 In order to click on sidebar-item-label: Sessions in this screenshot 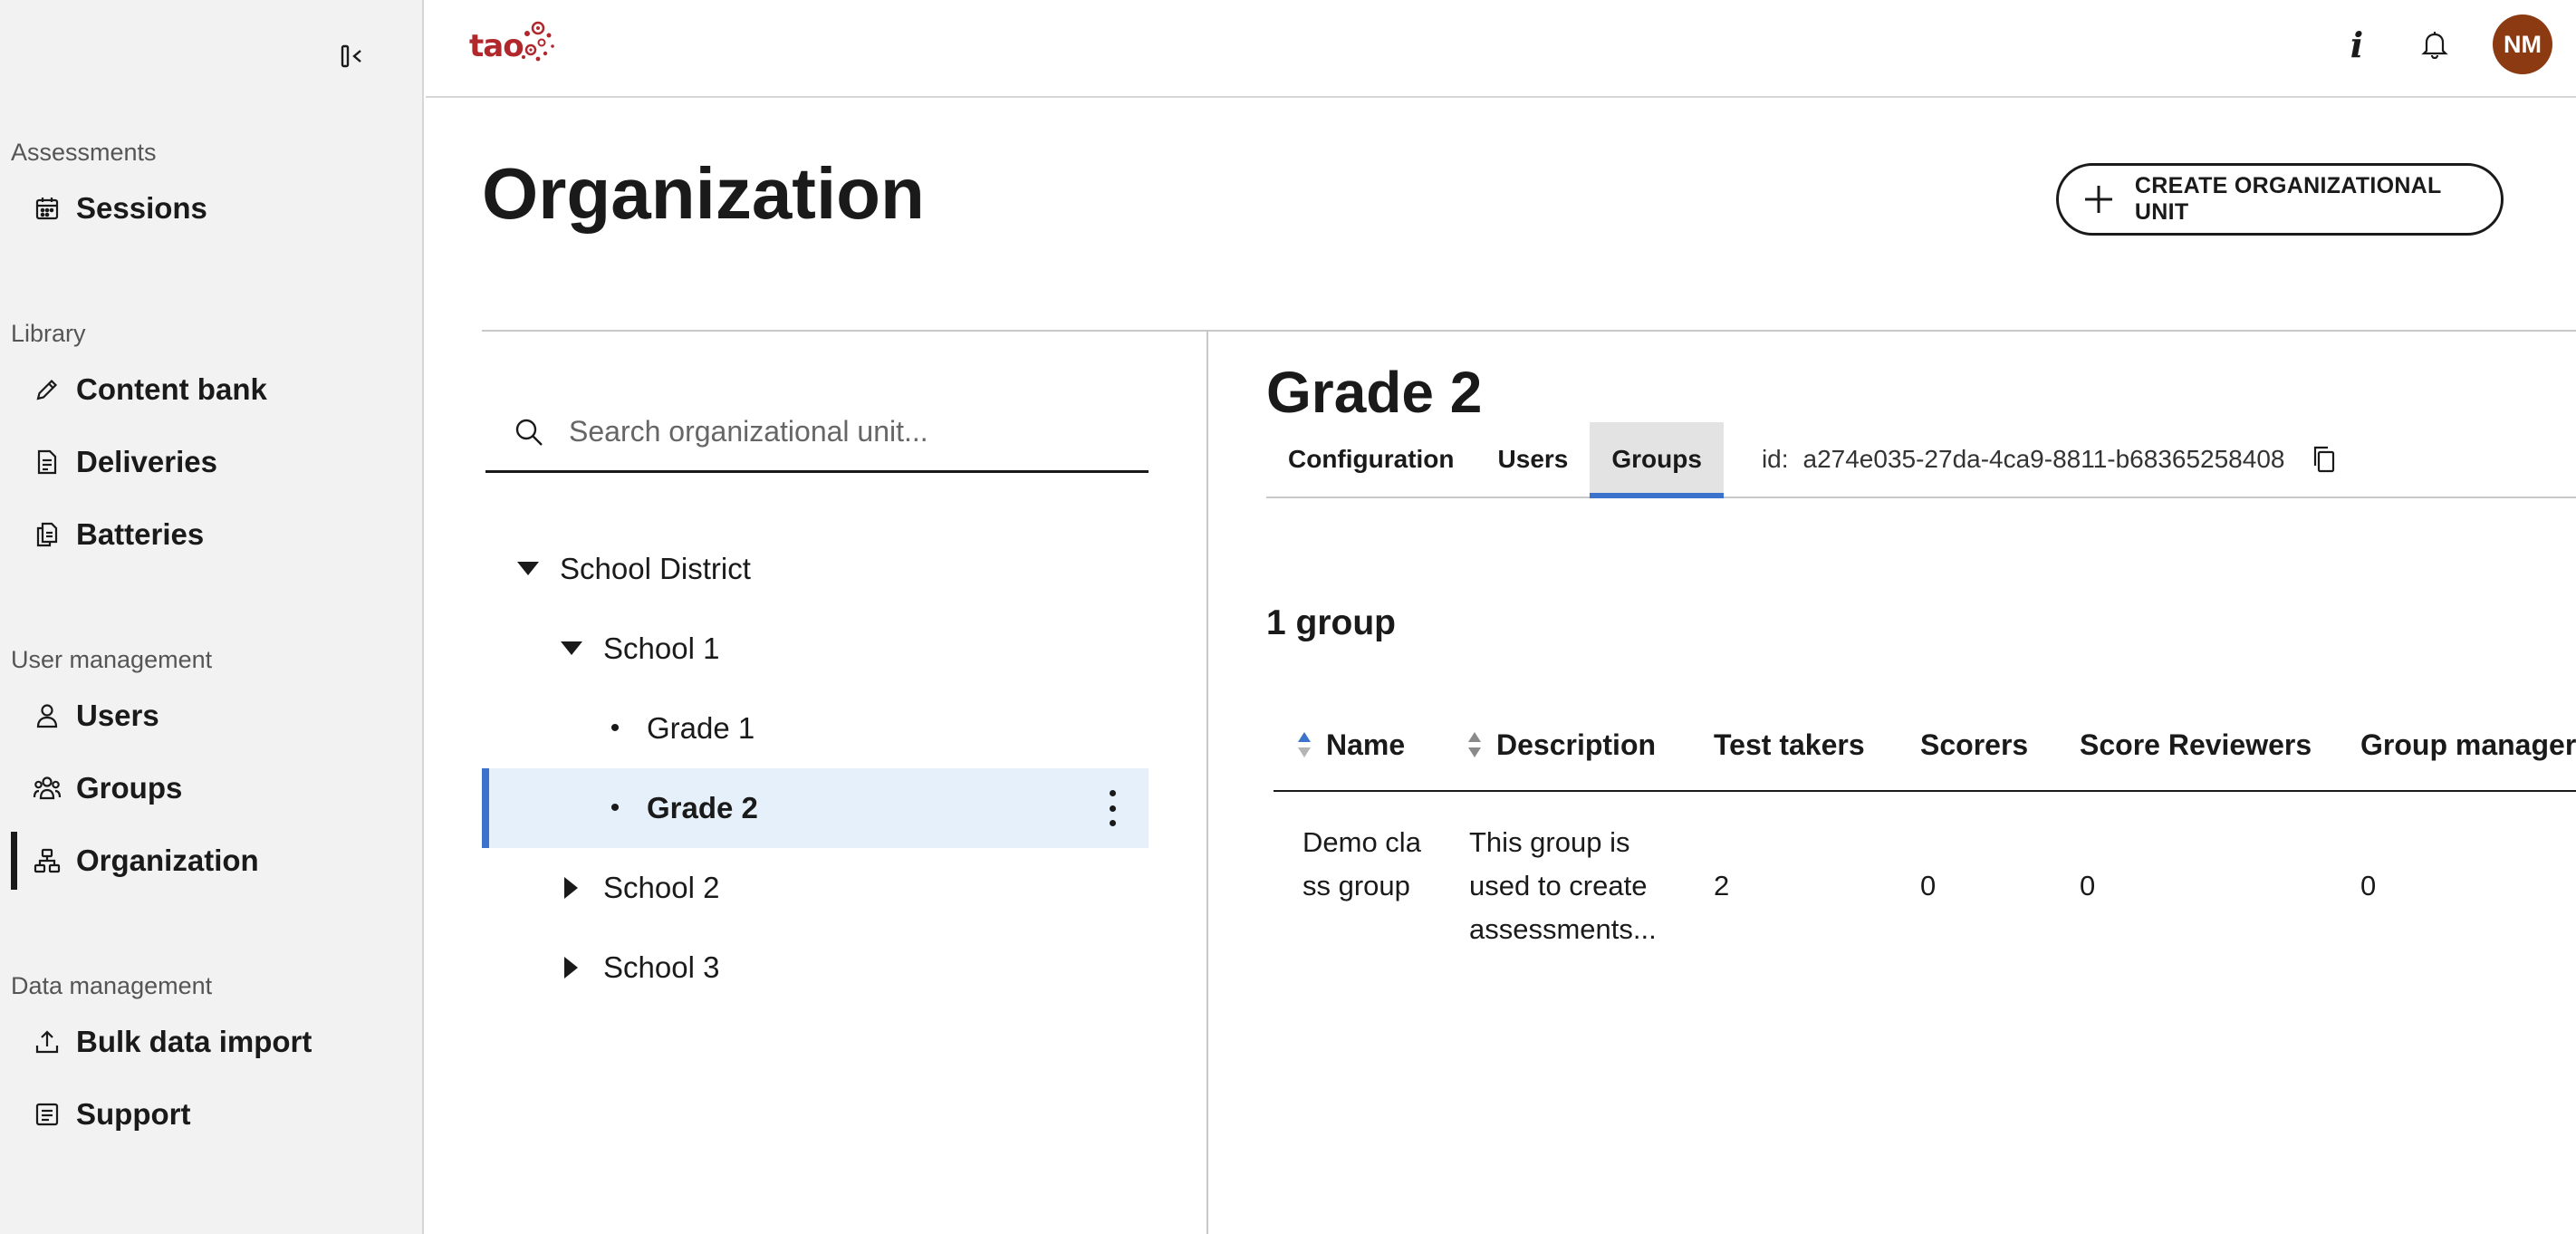, I will do `click(141, 208)`.